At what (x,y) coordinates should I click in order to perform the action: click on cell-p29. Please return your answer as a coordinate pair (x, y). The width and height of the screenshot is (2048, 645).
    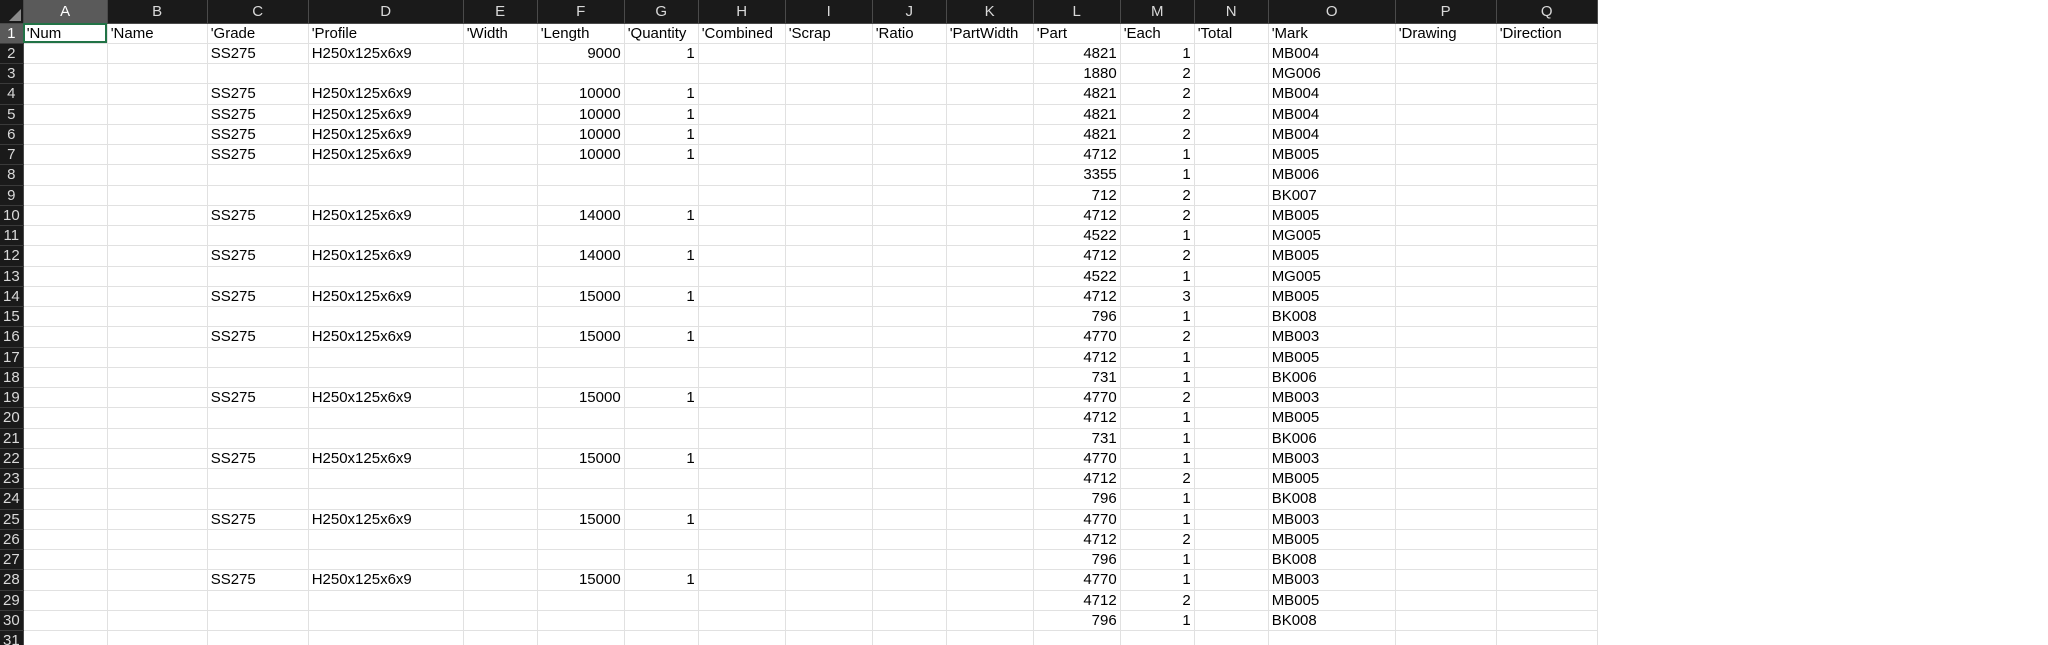
    Looking at the image, I should click on (1446, 600).